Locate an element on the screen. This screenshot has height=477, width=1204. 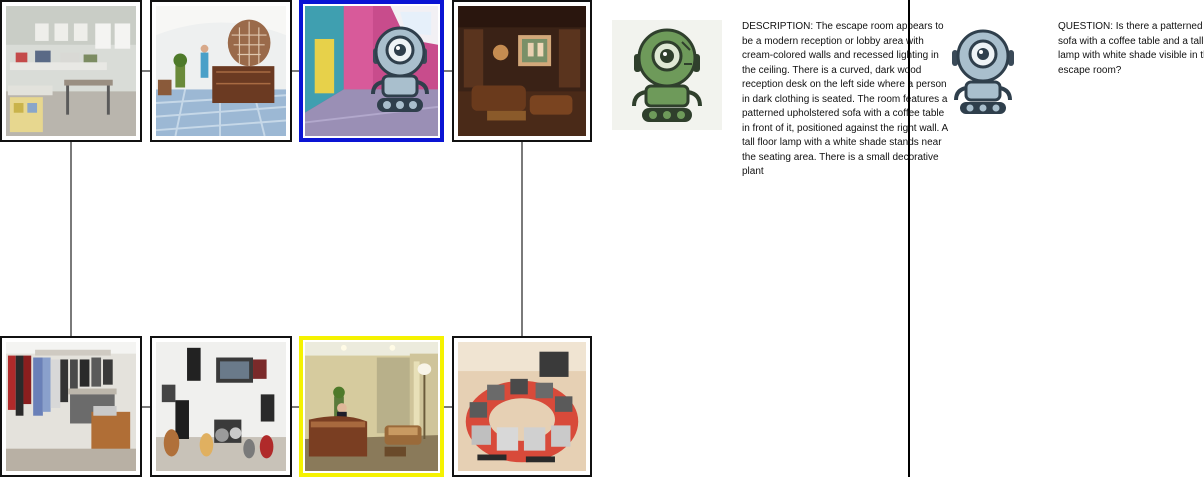
agent-avatar-card is located at coordinates (667, 75).